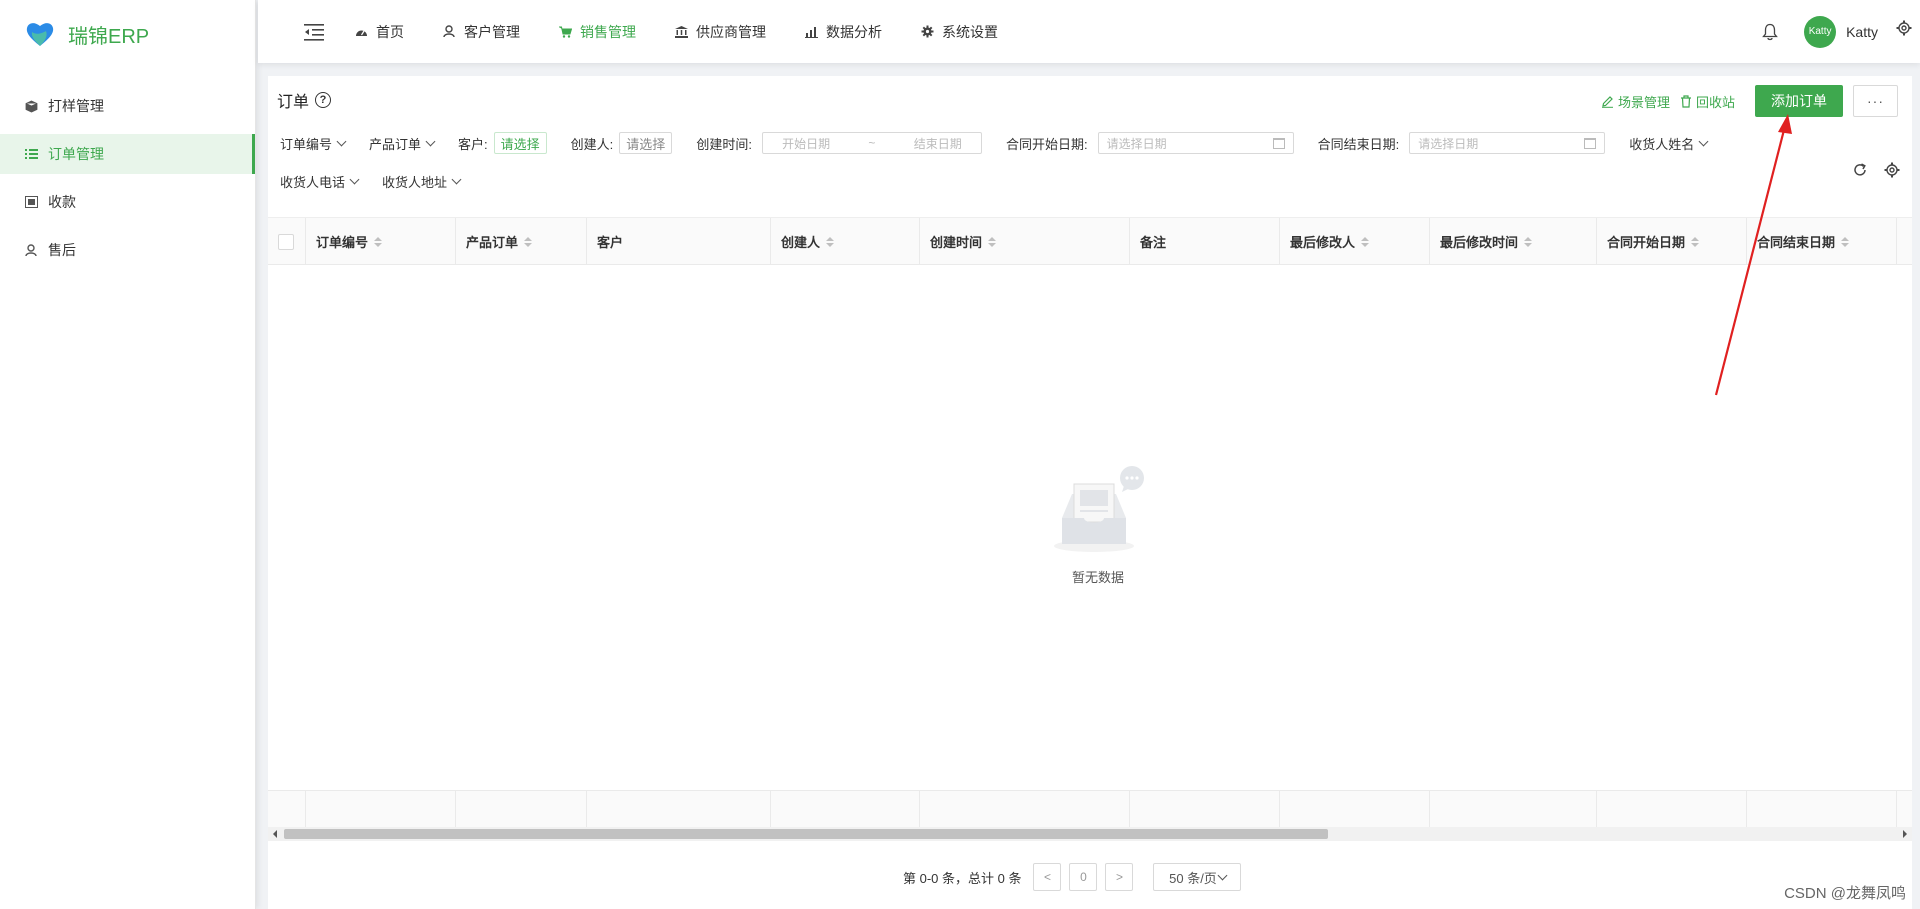  What do you see at coordinates (1669, 143) in the screenshot?
I see `filter-receiver-name: 收货人姓名` at bounding box center [1669, 143].